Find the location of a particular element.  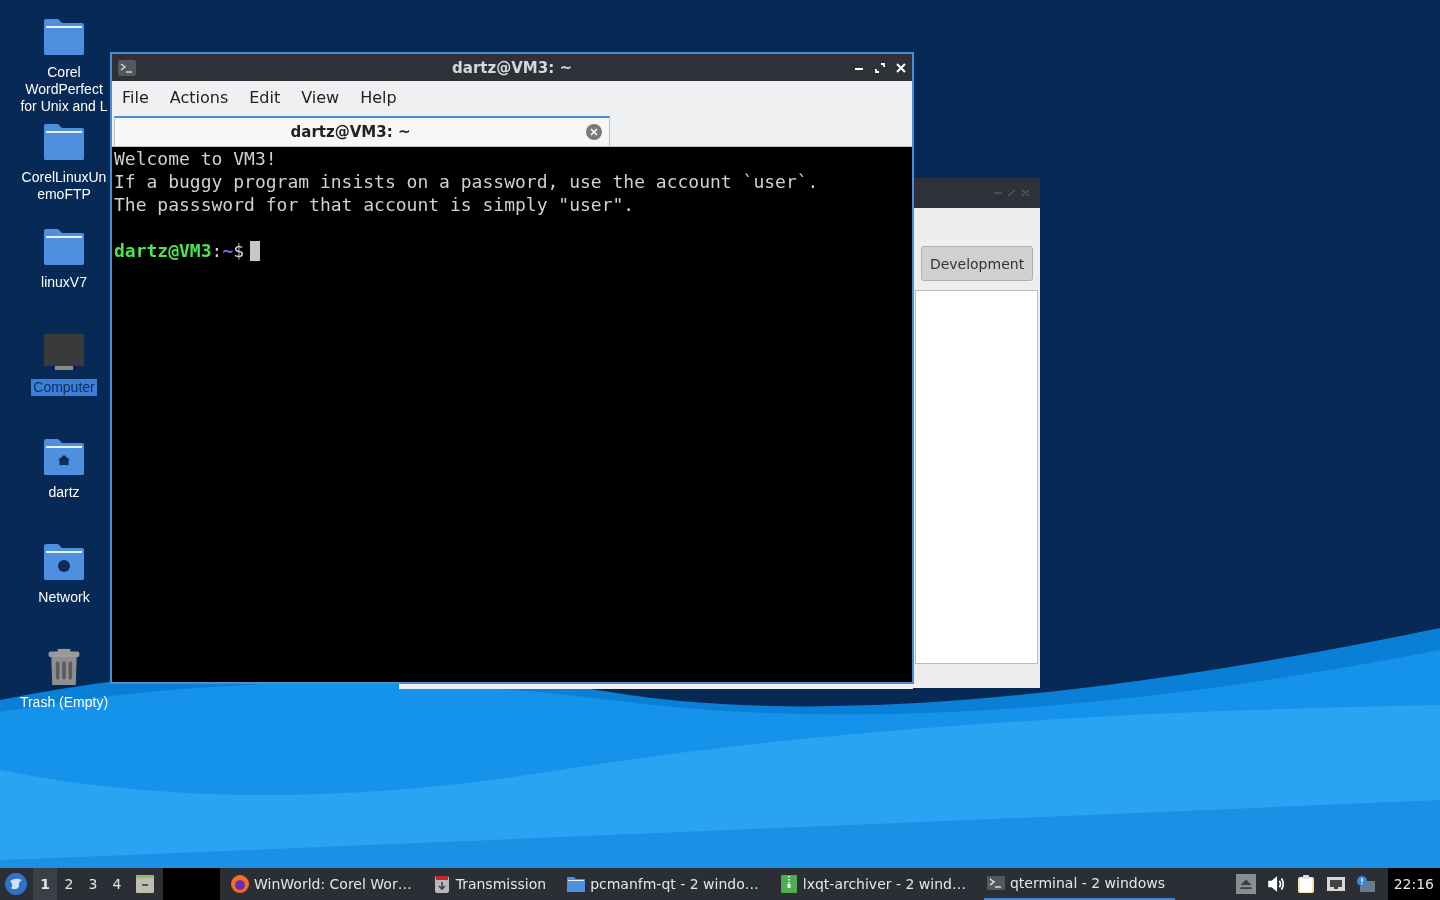

blank-task is located at coordinates (191, 884).